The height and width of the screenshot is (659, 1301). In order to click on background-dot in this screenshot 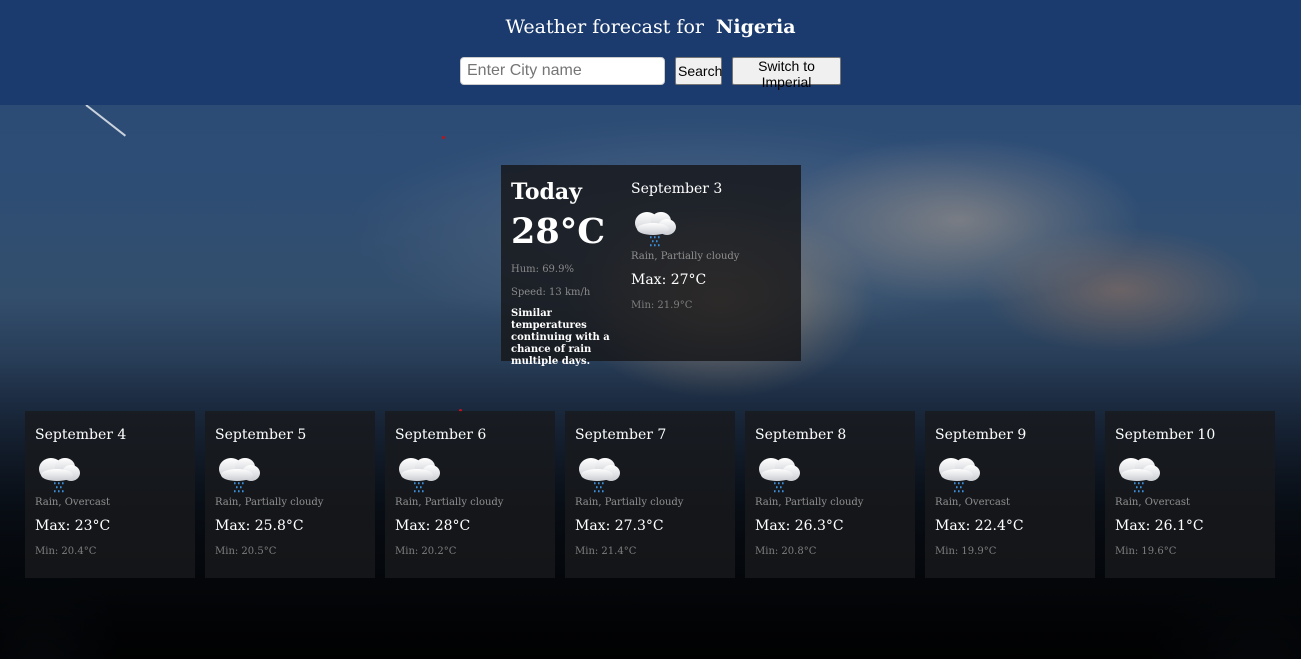, I will do `click(443, 137)`.